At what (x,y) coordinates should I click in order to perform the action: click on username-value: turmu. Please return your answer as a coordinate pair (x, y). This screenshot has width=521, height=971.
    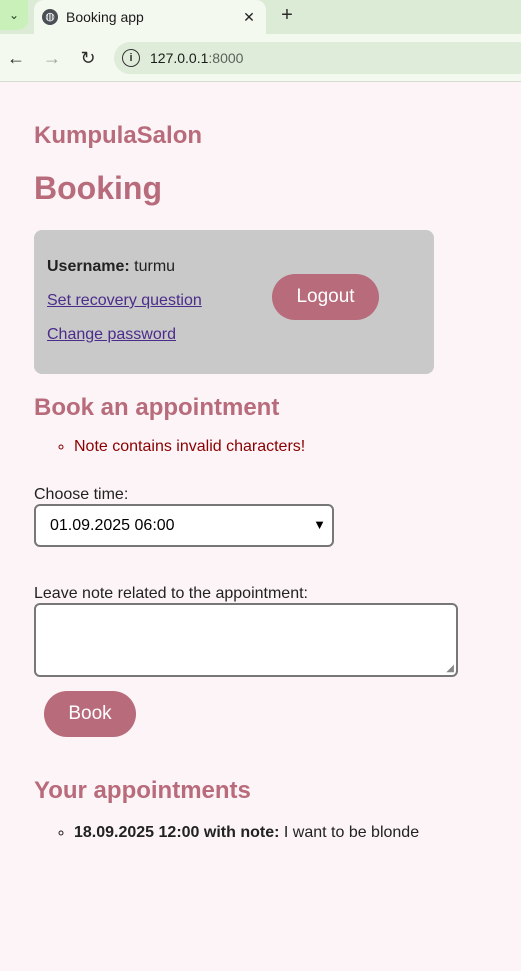
    Looking at the image, I should click on (155, 266).